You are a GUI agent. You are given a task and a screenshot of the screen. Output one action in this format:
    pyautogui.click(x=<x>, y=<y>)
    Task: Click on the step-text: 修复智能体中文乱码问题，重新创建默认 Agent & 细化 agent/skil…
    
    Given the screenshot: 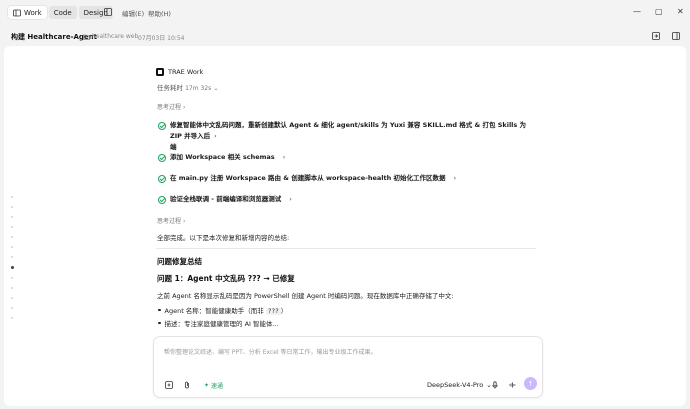 What is the action you would take?
    pyautogui.click(x=348, y=130)
    